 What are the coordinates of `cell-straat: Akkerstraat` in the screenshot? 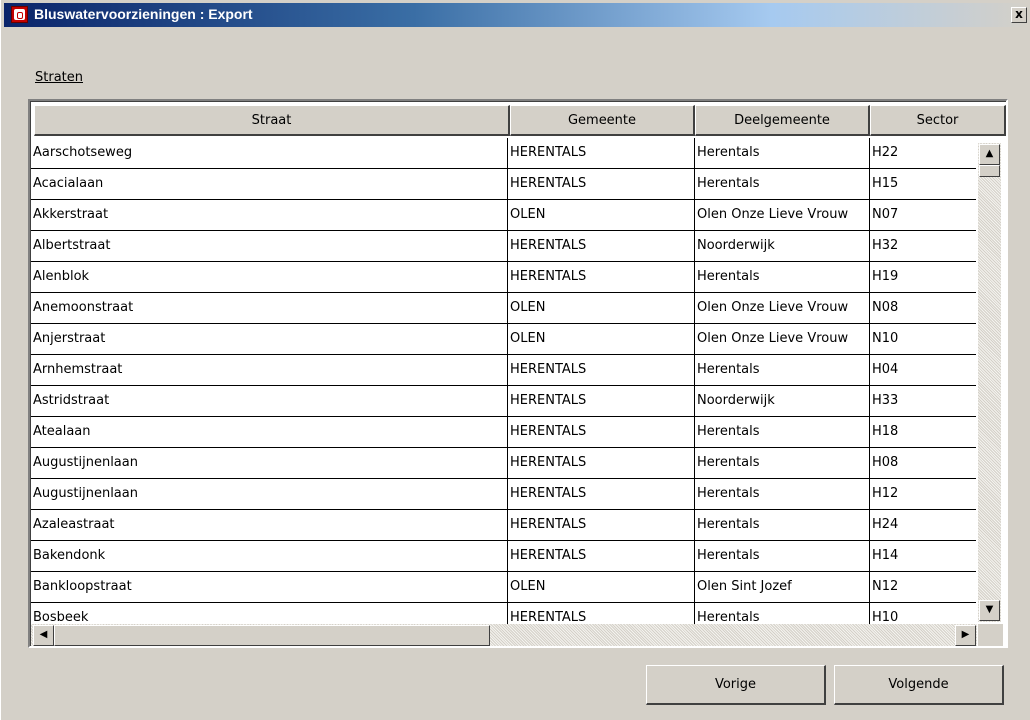 It's located at (269, 215).